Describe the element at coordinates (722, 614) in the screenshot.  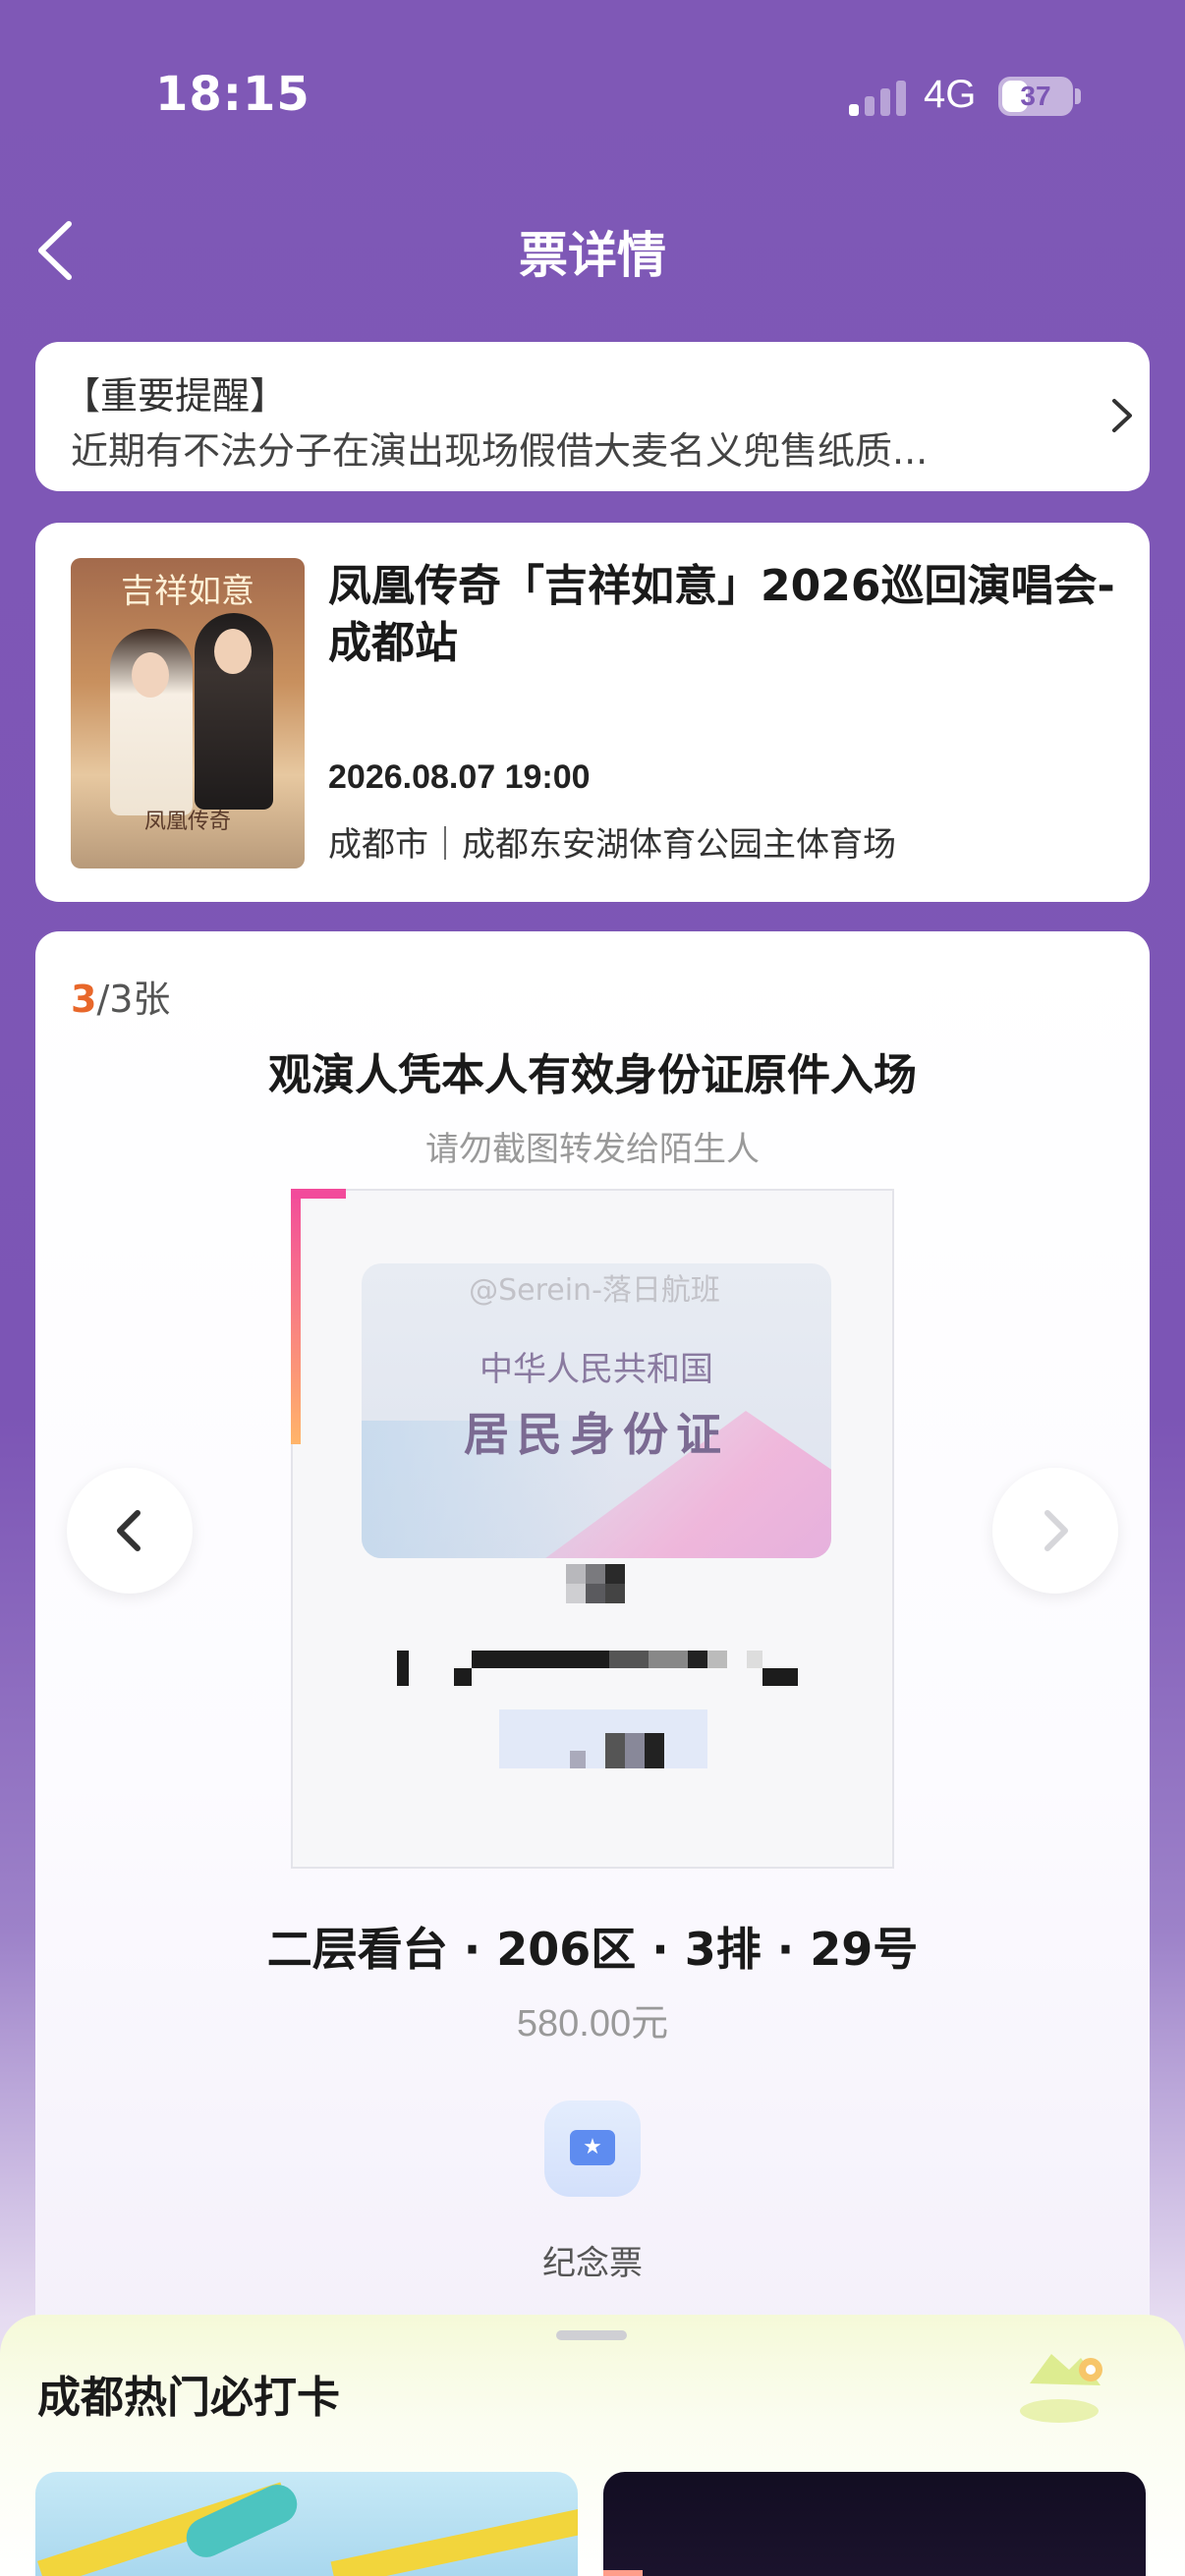
I see `event-name: 凤凰传奇「吉祥如意」2026巡回演唱会-成都站` at that location.